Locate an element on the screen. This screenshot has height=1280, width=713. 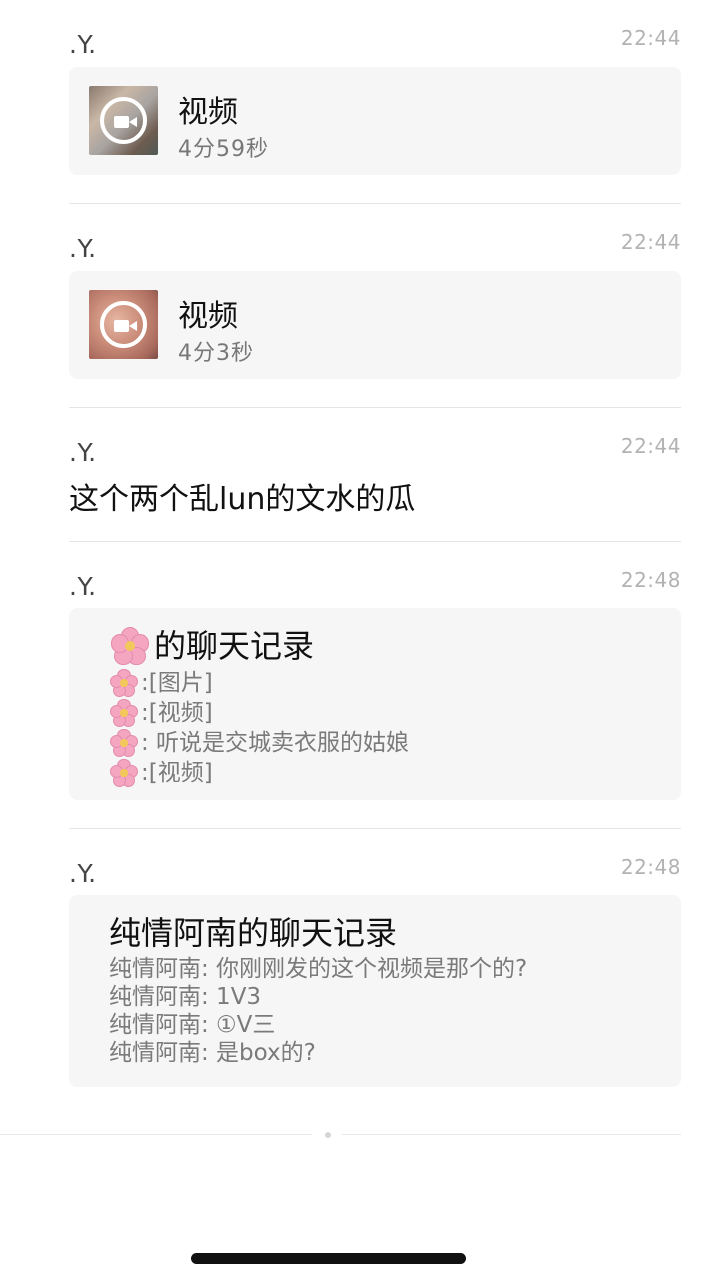
home-indicator is located at coordinates (328, 1258).